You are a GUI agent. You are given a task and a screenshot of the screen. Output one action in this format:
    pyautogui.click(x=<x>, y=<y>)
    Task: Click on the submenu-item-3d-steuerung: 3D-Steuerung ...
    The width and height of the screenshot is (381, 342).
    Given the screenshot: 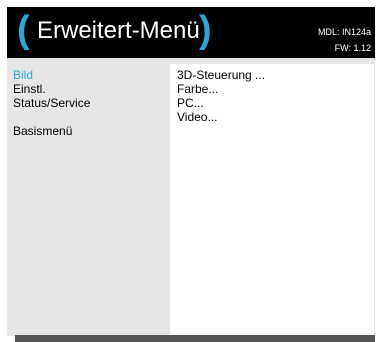 What is the action you would take?
    pyautogui.click(x=221, y=75)
    